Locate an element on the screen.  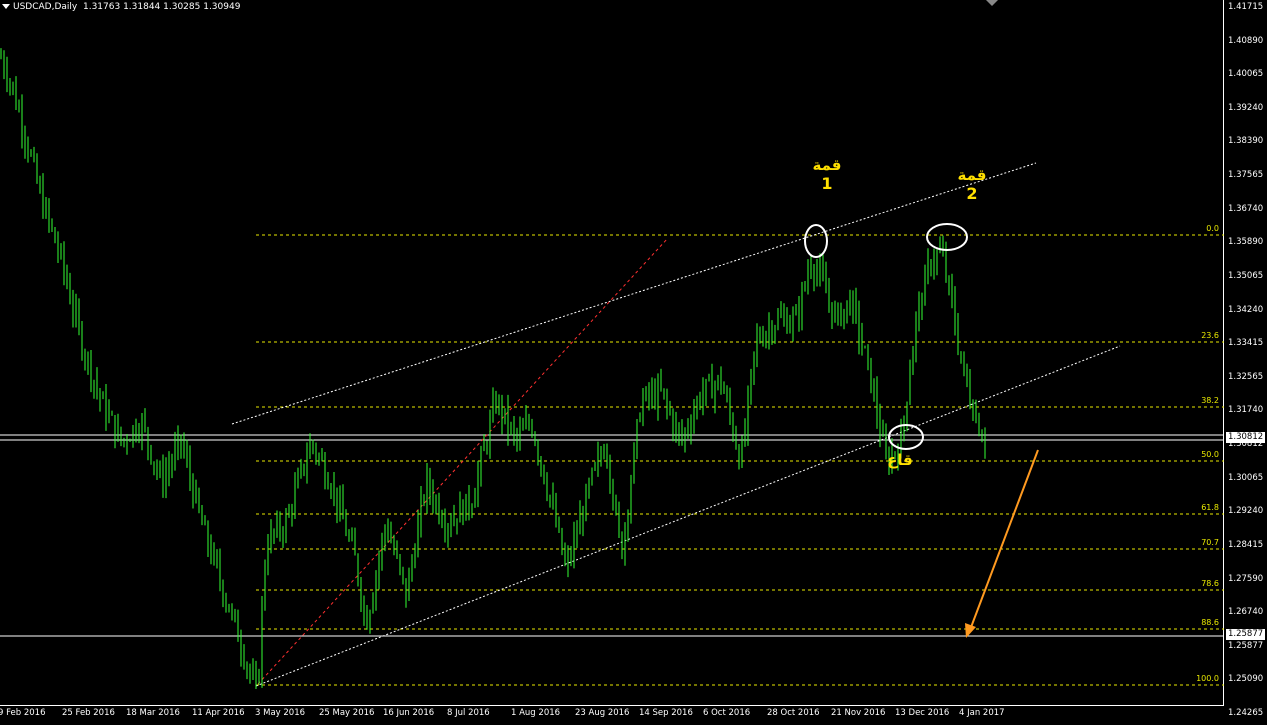
price-tick: 1.26740 is located at coordinates (1246, 612).